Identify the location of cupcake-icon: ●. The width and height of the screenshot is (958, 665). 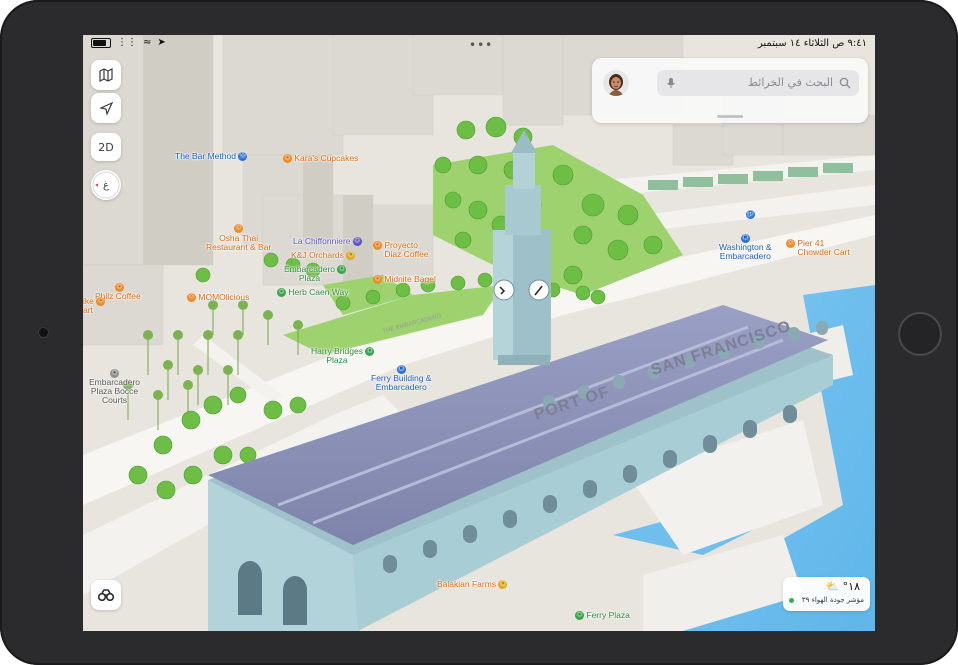
(287, 159).